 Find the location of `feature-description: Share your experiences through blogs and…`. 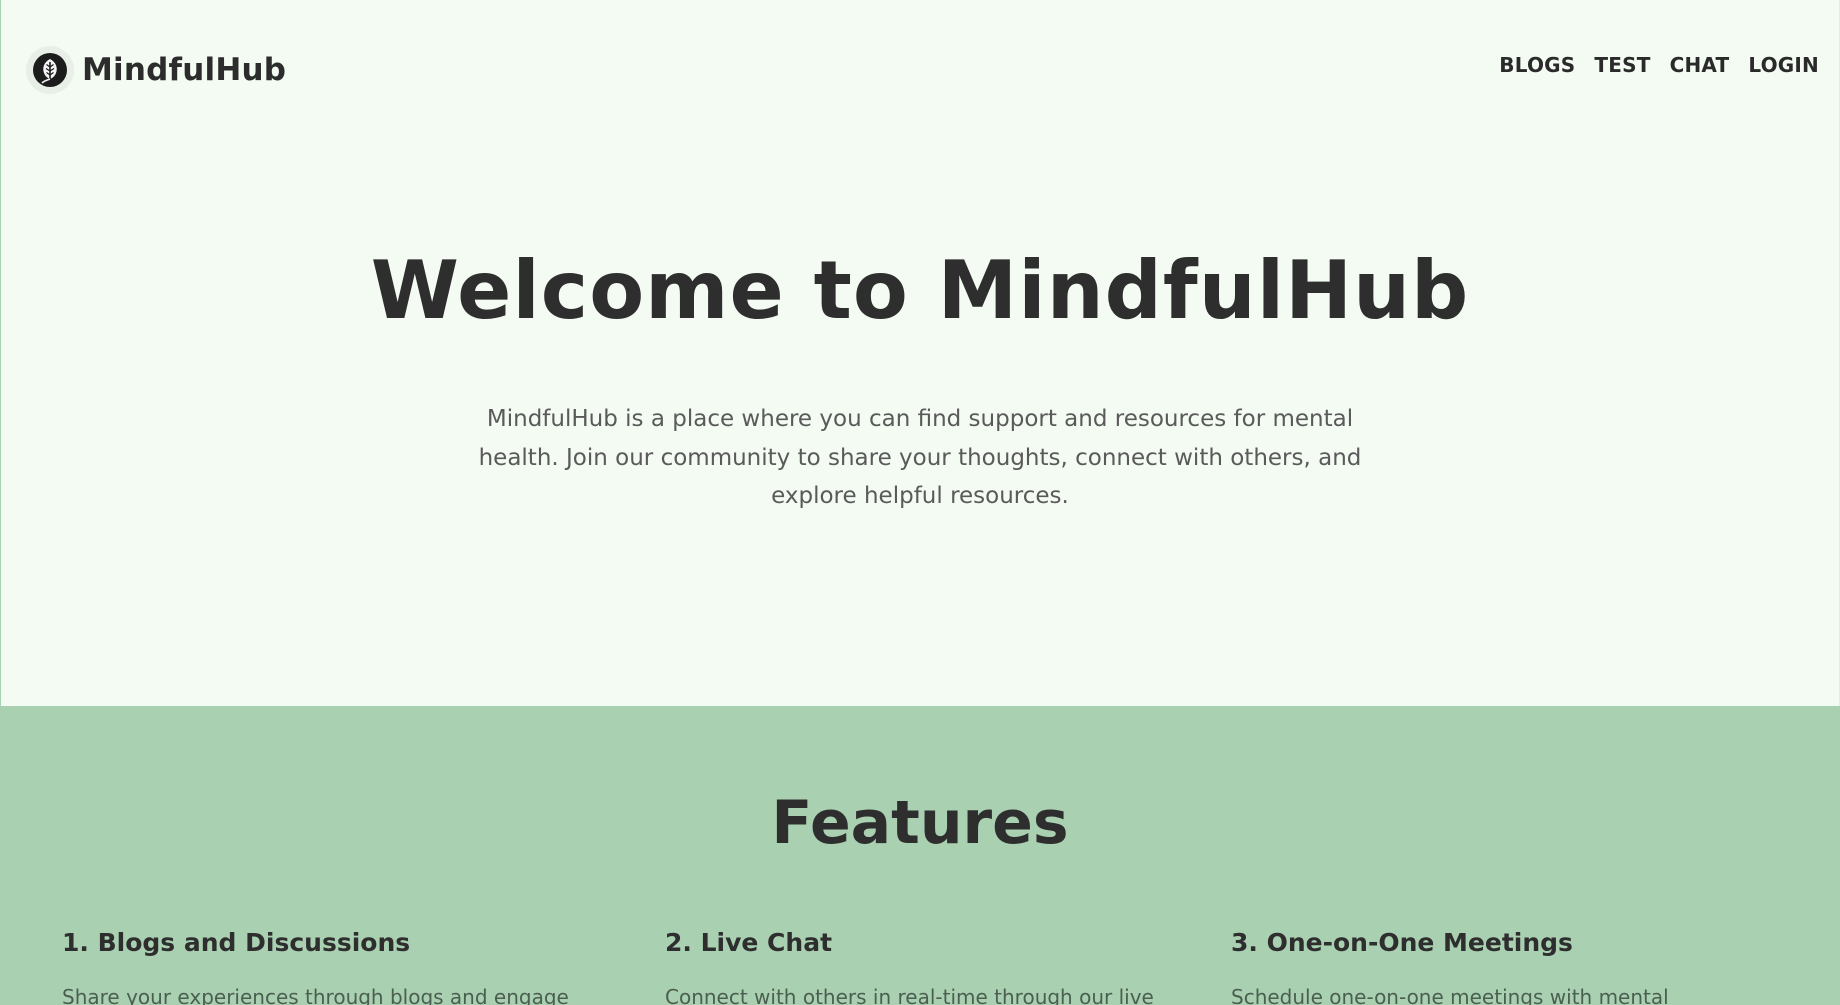

feature-description: Share your experiences through blogs and… is located at coordinates (315, 995).